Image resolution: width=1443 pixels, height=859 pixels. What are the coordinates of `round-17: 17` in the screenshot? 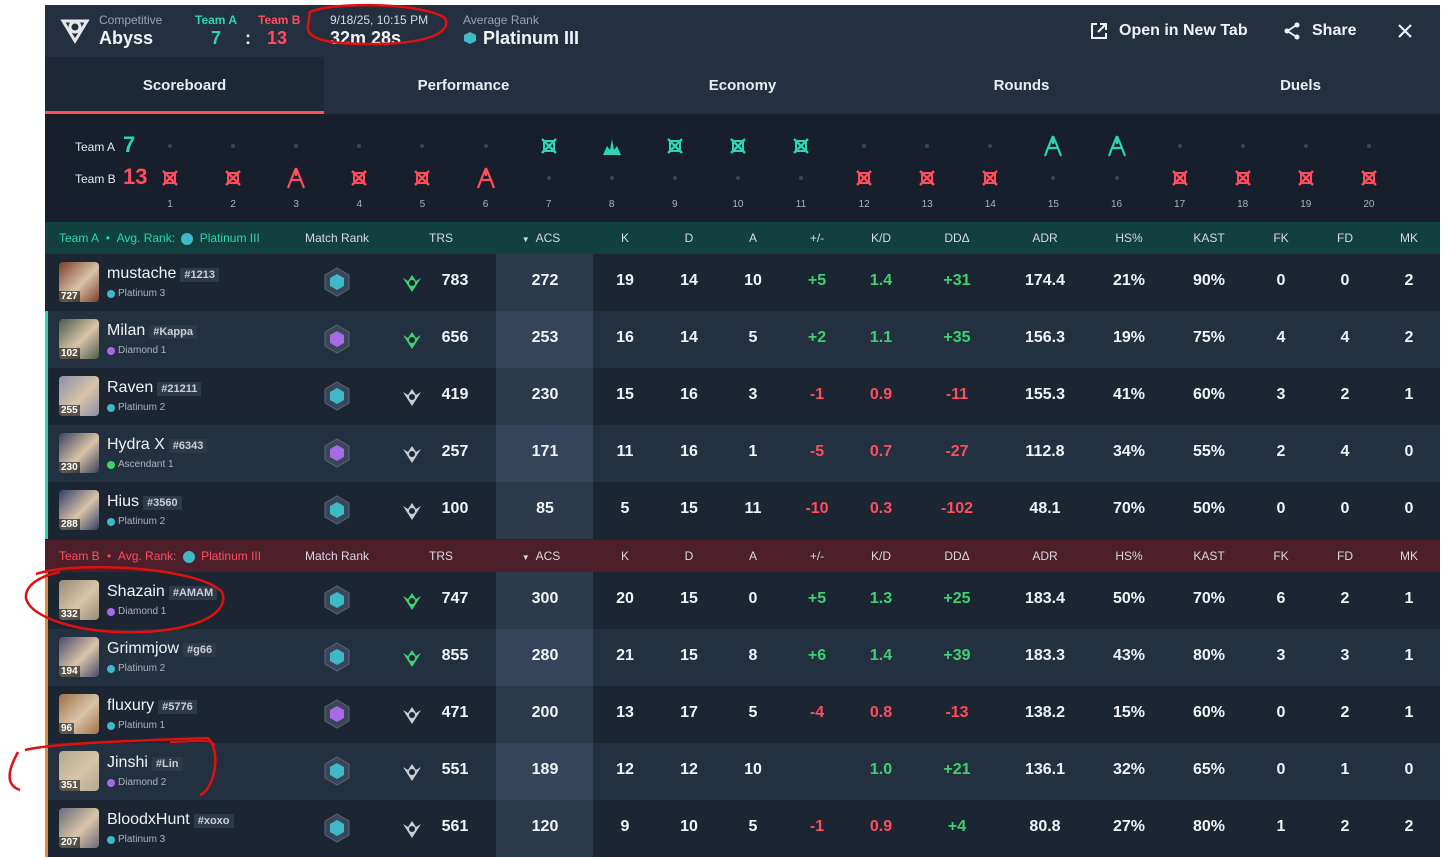 It's located at (1180, 172).